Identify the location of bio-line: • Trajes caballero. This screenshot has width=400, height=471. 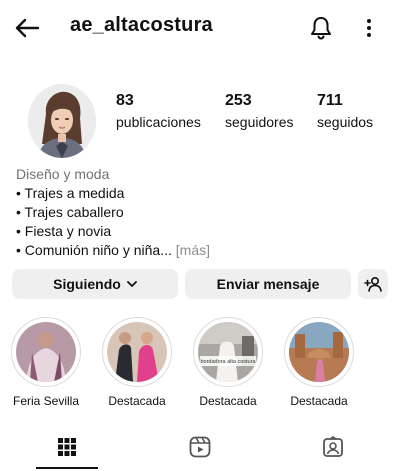
(70, 212).